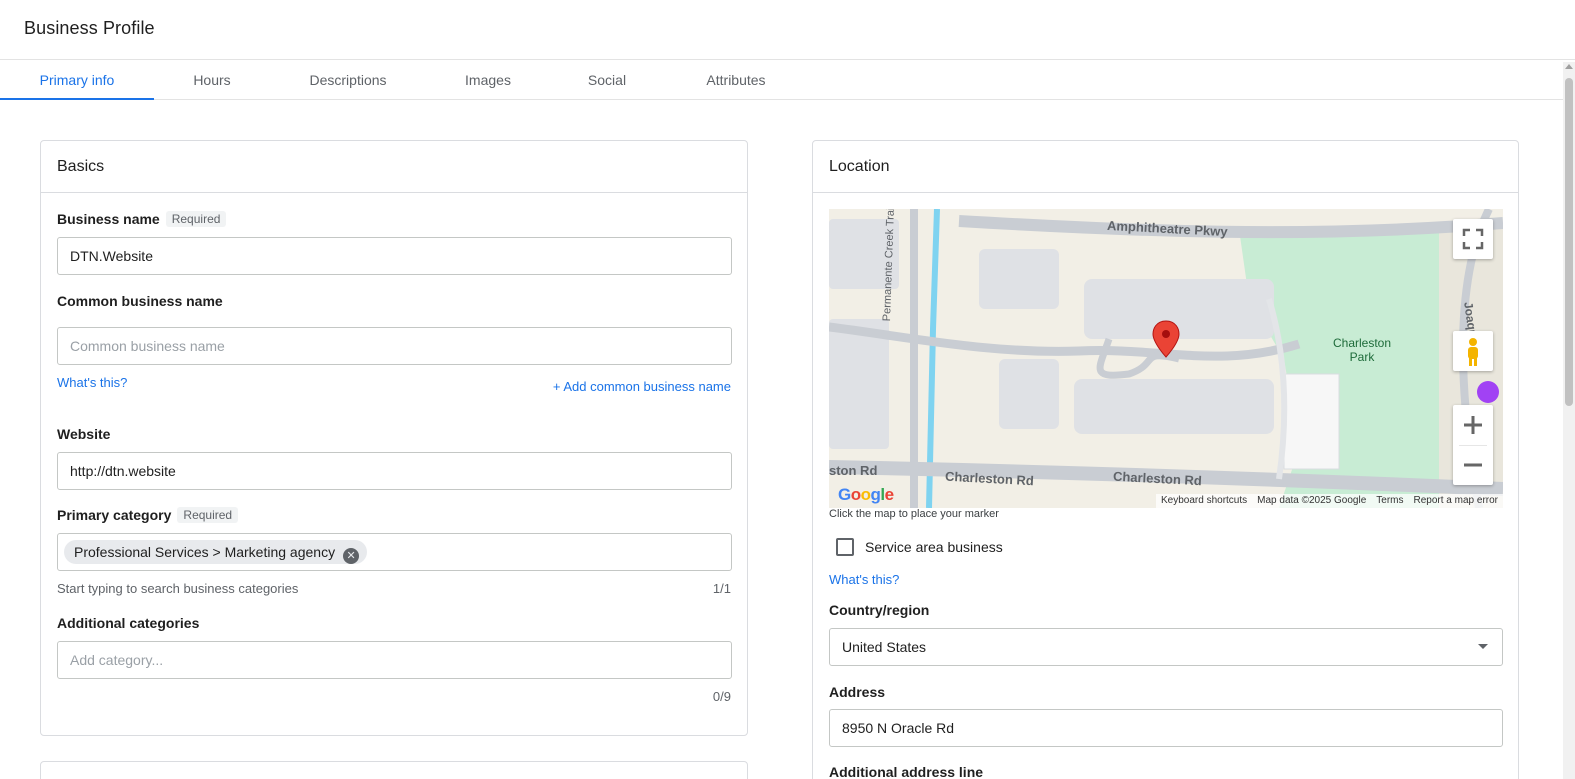 The image size is (1575, 779). Describe the element at coordinates (914, 514) in the screenshot. I see `map-hint: Click the map to place your marker` at that location.